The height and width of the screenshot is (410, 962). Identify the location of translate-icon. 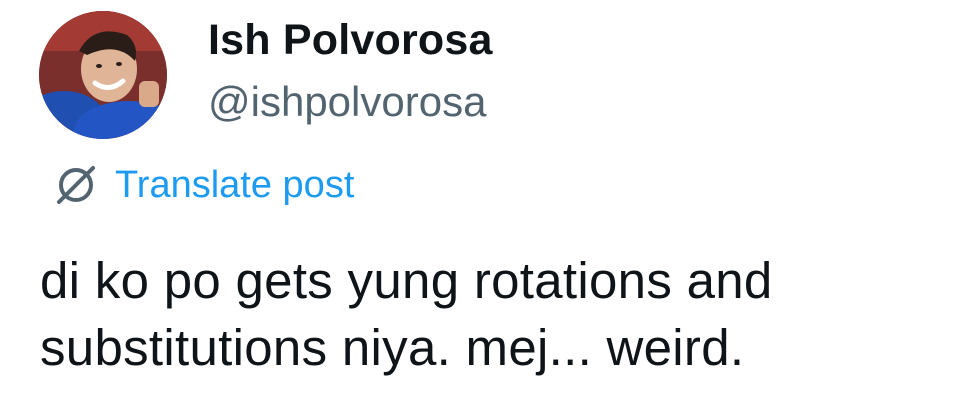
(76, 185).